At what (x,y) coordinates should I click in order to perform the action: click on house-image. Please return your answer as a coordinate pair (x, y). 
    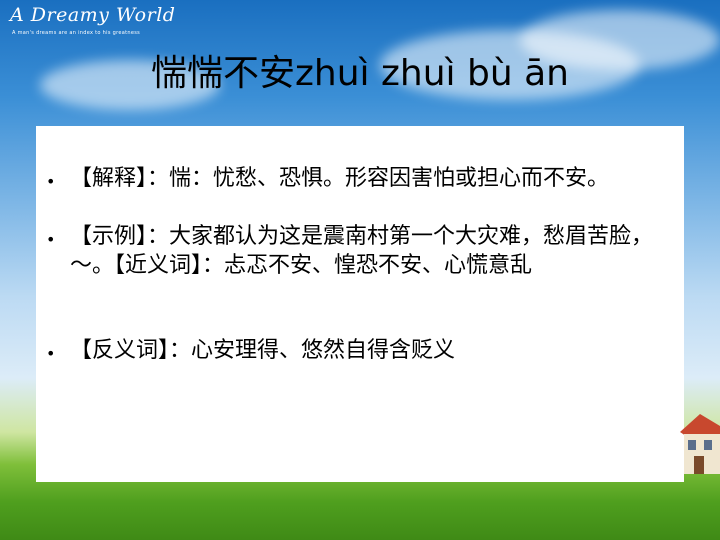
    Looking at the image, I should click on (700, 444).